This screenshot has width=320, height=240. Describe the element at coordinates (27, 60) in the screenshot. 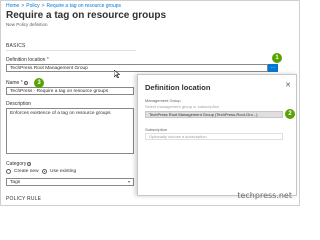

I see `definition-location-label: Definition location *` at that location.